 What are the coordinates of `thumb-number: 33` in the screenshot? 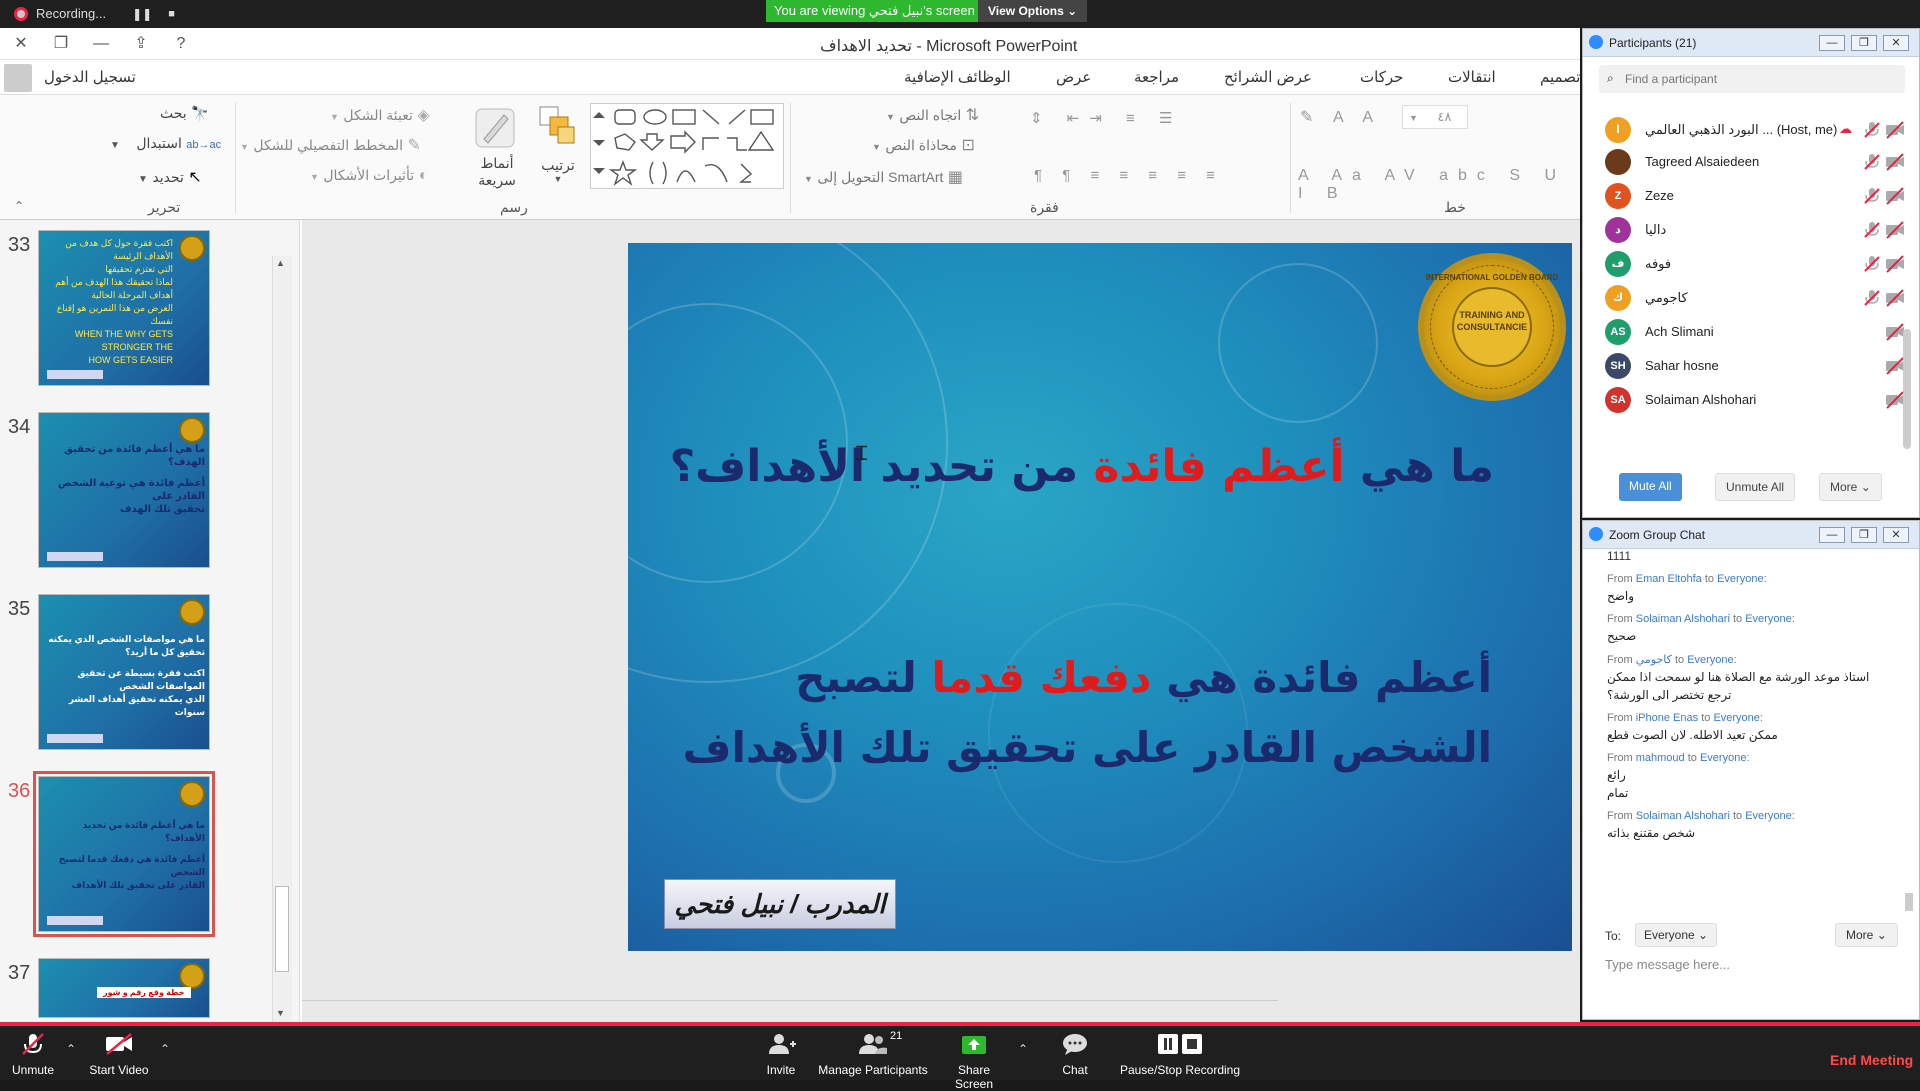 It's located at (19, 245).